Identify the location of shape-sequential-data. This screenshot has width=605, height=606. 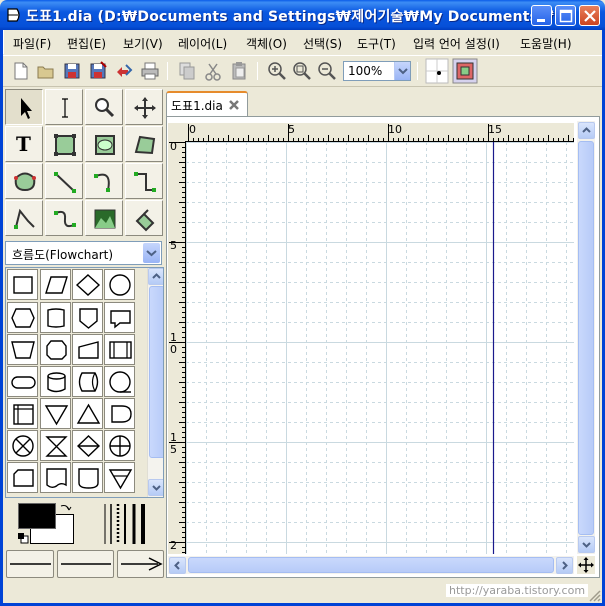
(119, 381).